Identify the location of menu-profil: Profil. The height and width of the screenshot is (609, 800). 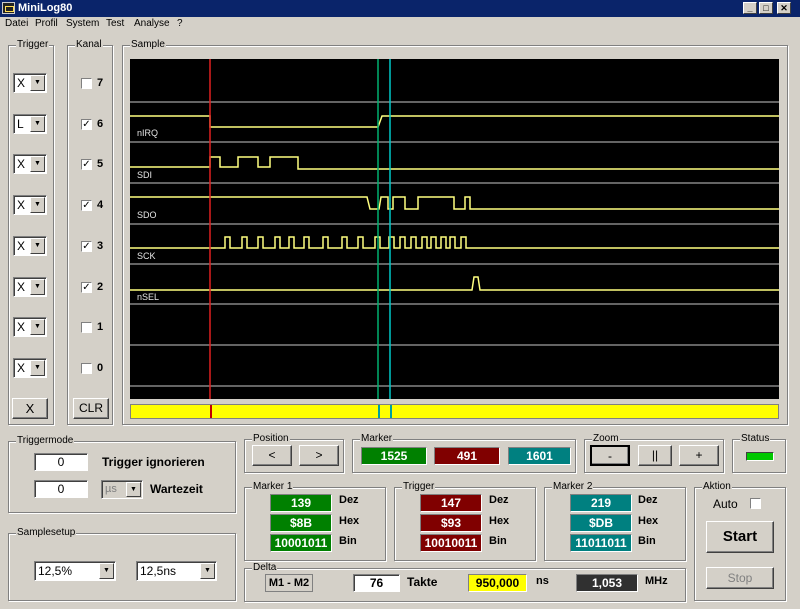
(46, 23).